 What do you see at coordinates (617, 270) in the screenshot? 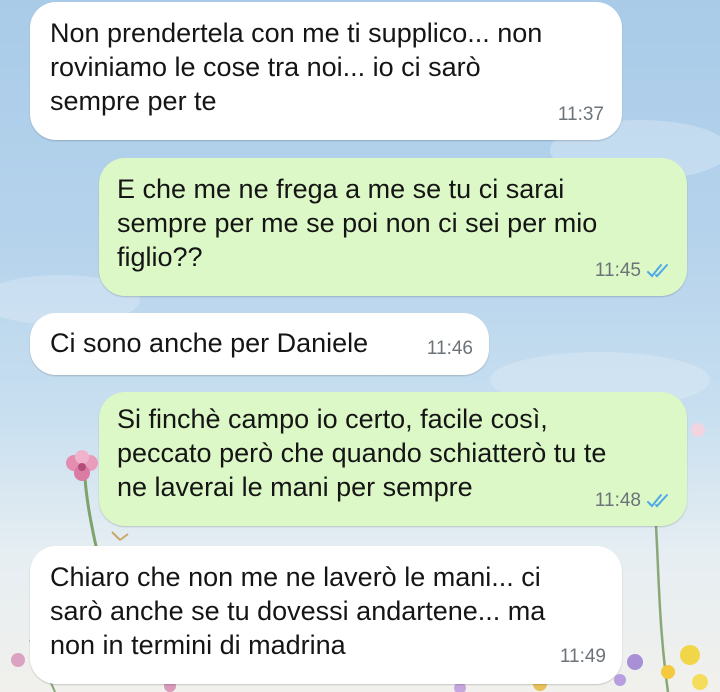
I see `message-time: 11:45` at bounding box center [617, 270].